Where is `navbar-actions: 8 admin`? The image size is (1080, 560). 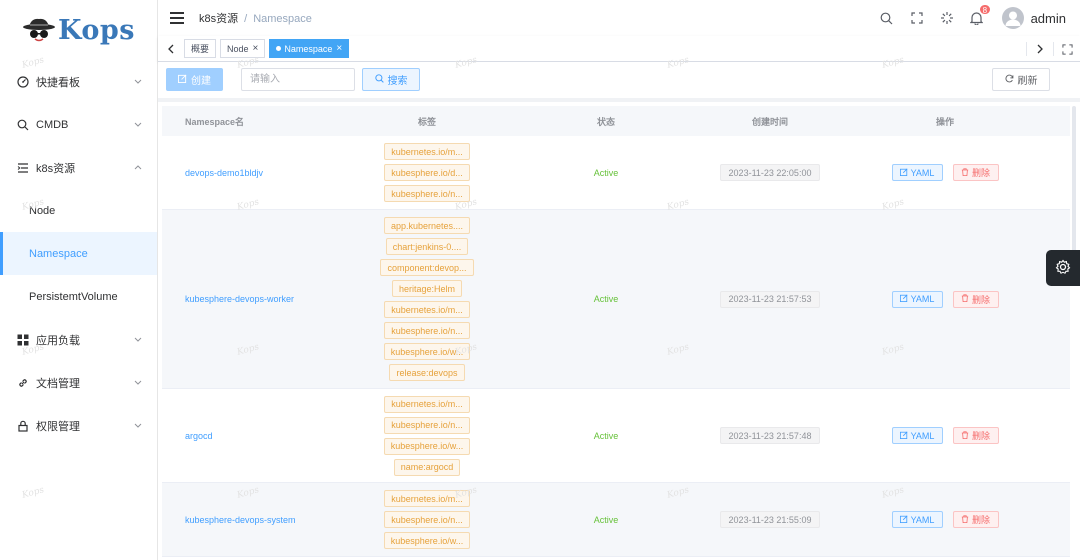
navbar-actions: 8 admin is located at coordinates (969, 18).